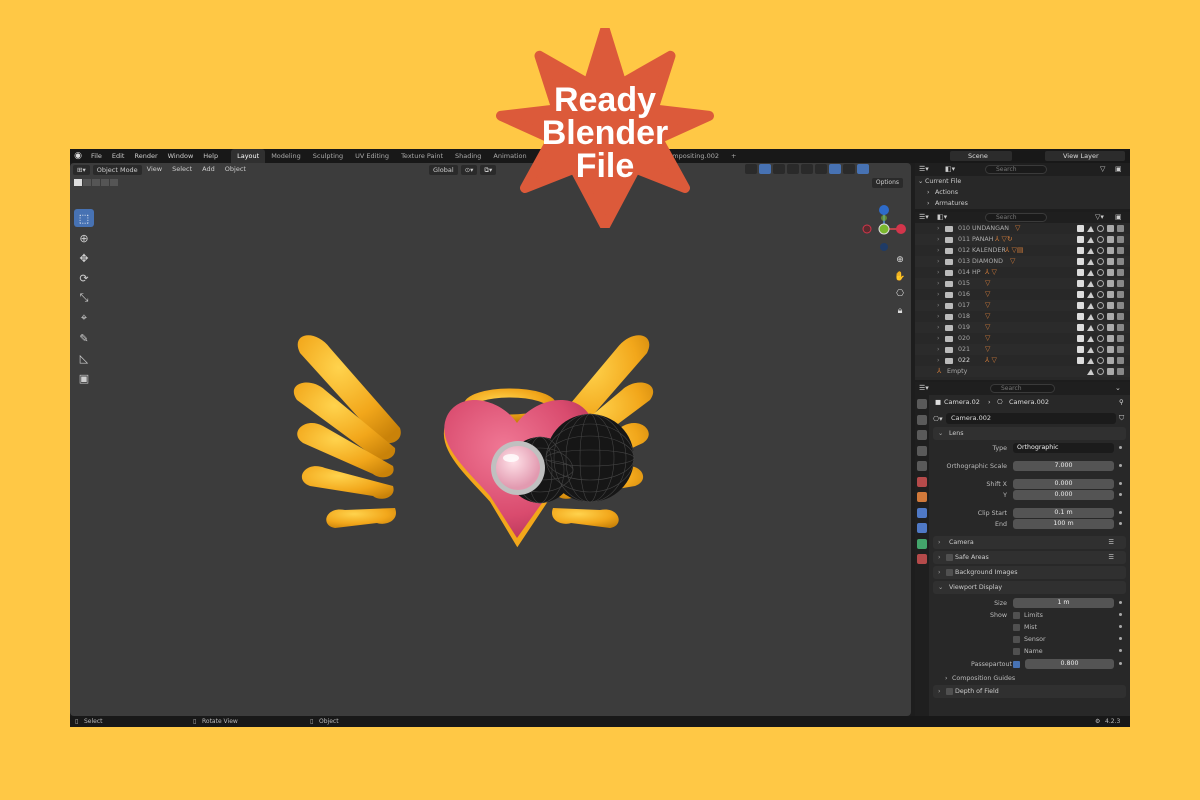  I want to click on mist-checkbox, so click(1016, 627).